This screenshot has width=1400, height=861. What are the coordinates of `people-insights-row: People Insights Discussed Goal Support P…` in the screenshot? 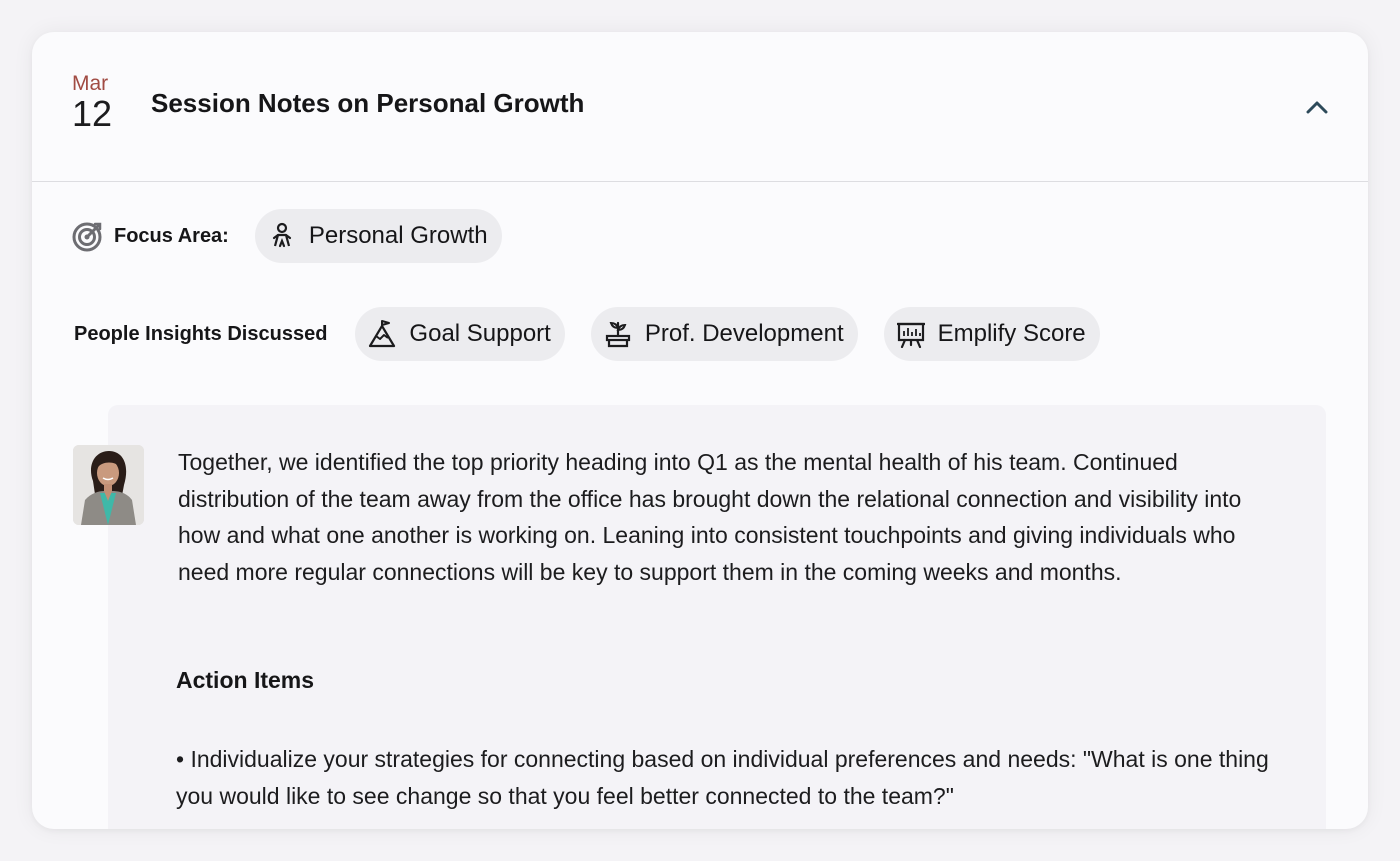 It's located at (600, 334).